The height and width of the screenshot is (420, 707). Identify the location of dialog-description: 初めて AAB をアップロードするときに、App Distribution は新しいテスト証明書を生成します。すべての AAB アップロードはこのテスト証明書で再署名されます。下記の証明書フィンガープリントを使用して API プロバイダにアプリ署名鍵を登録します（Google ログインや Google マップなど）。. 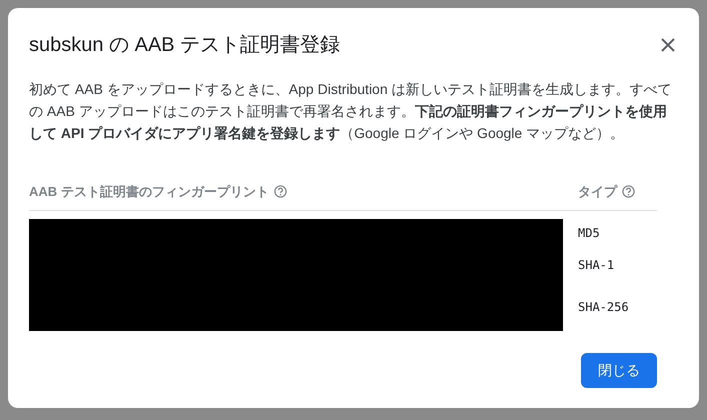
(351, 111).